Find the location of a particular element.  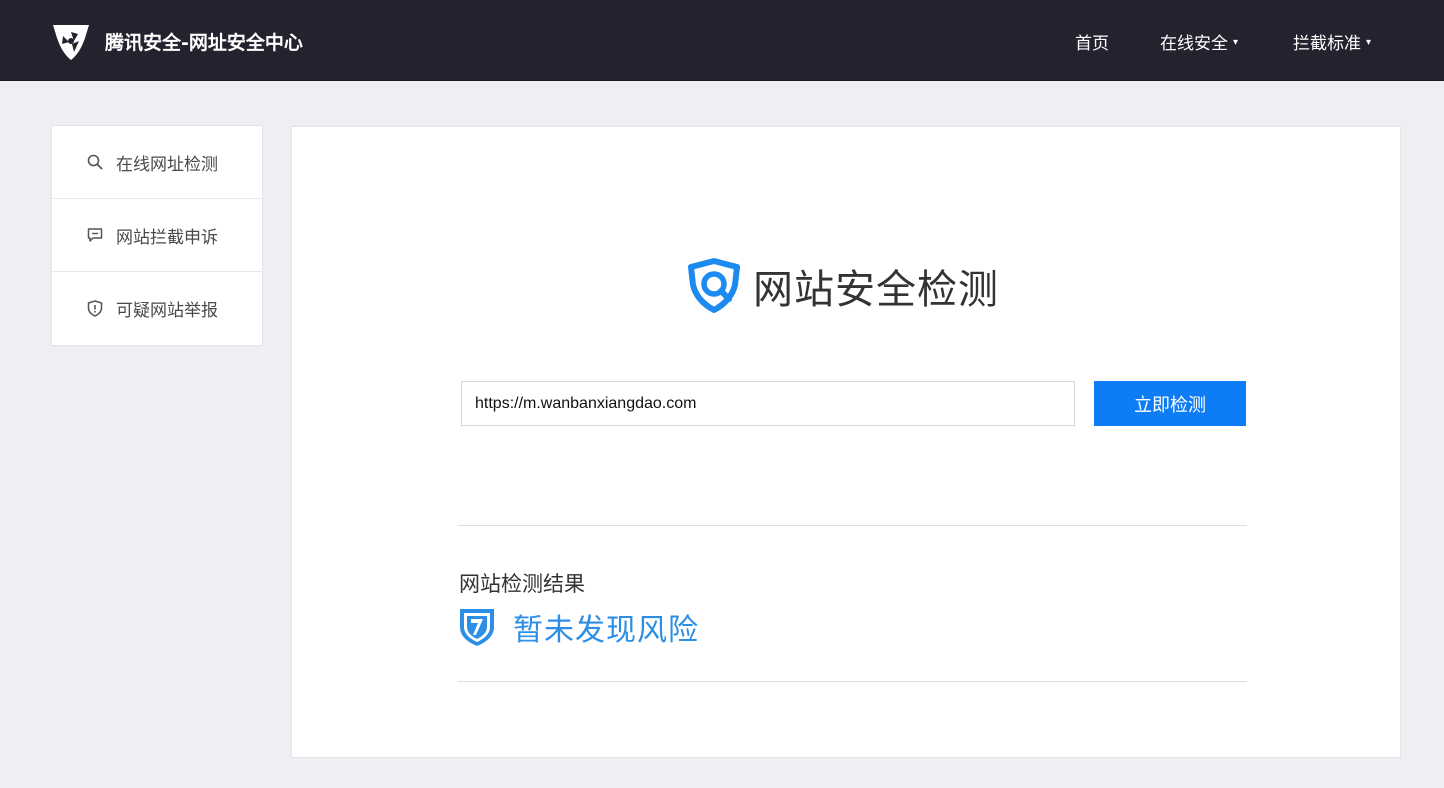

nav-online-security-label: 在线安全 is located at coordinates (1194, 44).